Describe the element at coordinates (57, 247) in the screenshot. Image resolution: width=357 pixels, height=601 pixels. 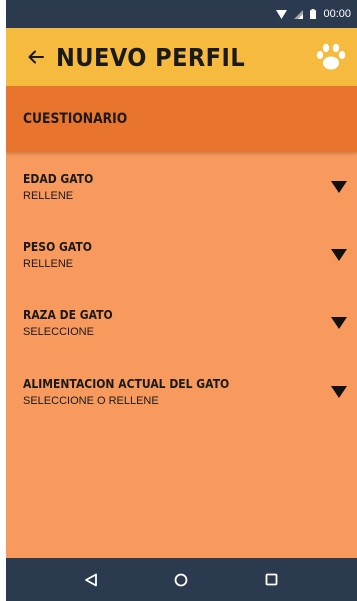
I see `field-label: Peso gato` at that location.